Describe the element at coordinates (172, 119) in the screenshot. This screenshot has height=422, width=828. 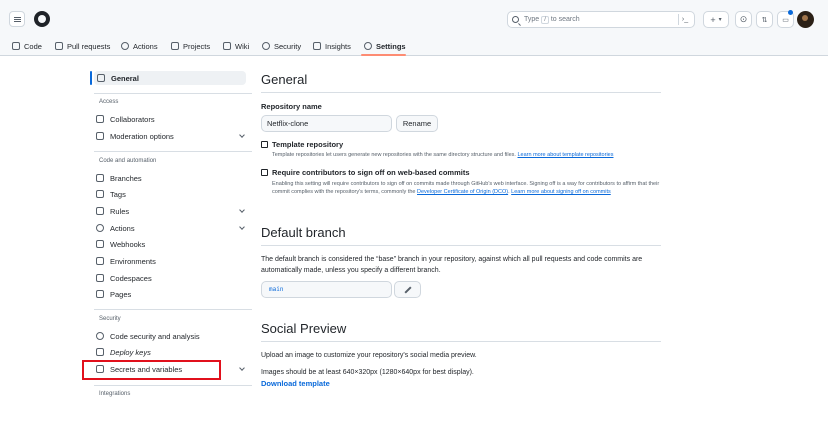
I see `sidebar-item-collaborators: Collaborators` at that location.